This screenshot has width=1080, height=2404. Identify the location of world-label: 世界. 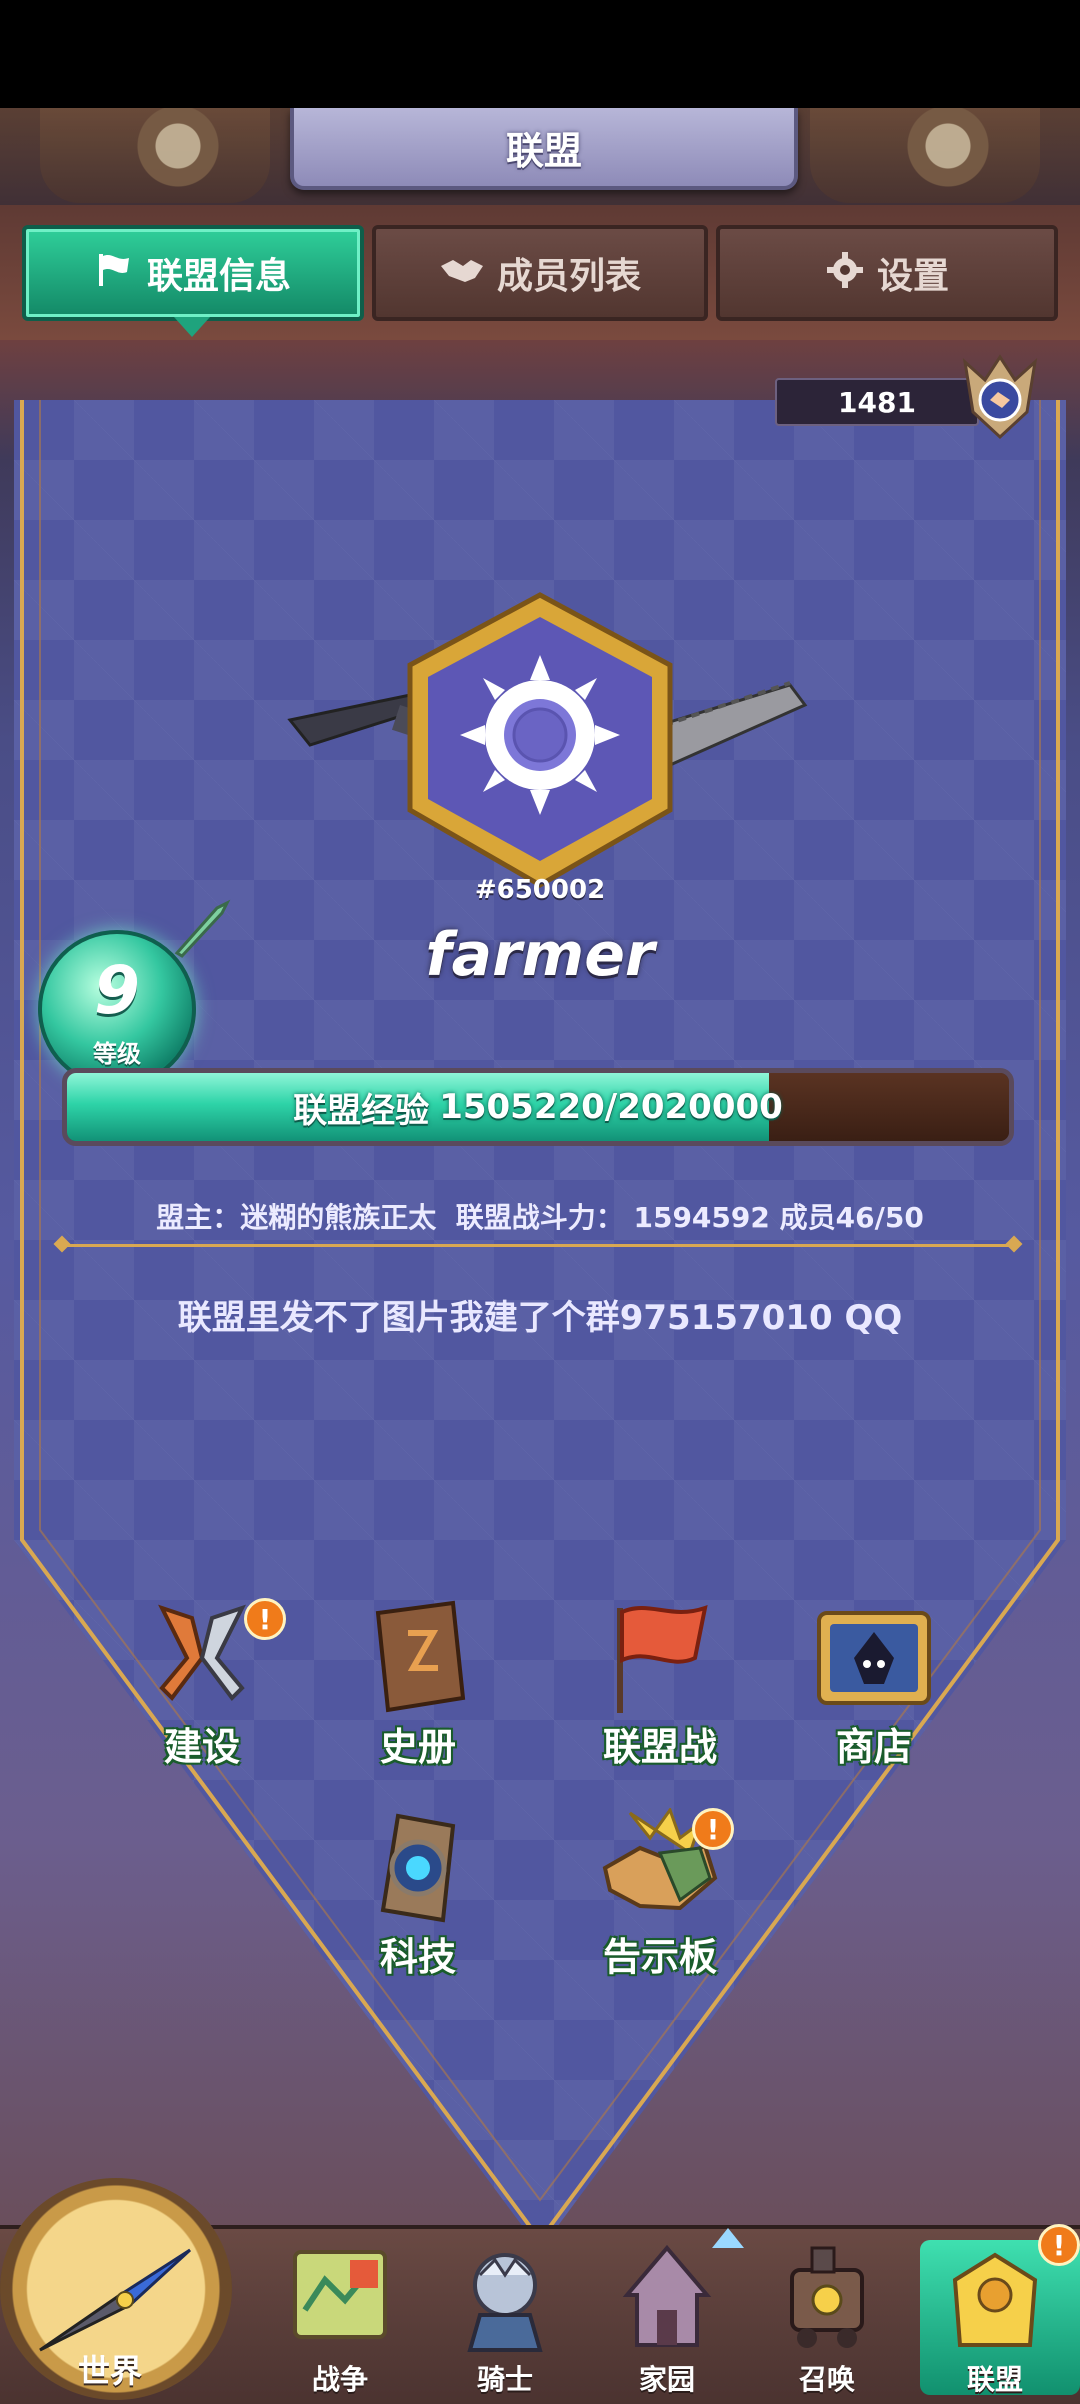
(109, 2371).